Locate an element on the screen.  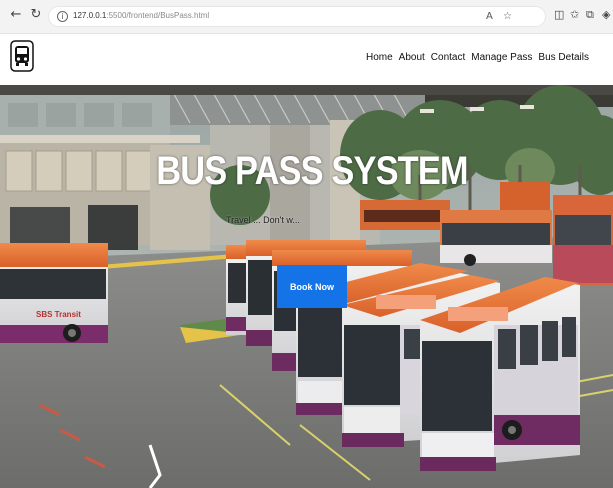
bus-brand-text: SBS Transit is located at coordinates (58, 314).